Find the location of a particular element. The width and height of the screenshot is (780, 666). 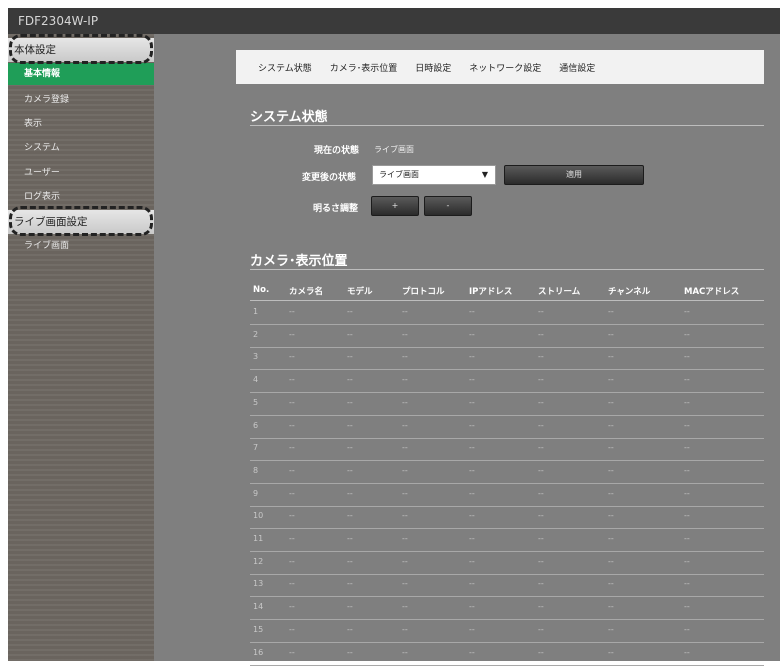

table-row: 15 -- -- -- -- -- -- -- is located at coordinates (507, 631).